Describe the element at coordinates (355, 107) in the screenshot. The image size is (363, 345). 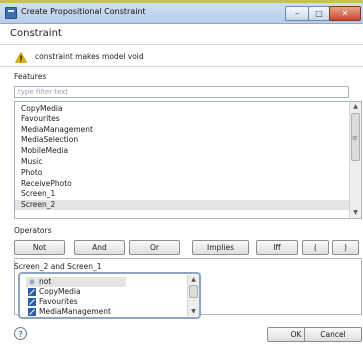
I see `scroll-up-icon: ▲` at that location.